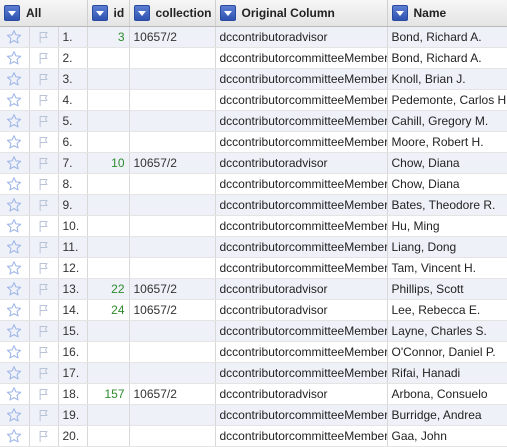 This screenshot has height=447, width=507. What do you see at coordinates (447, 373) in the screenshot?
I see `cell-name: Rifai, Hanadi` at bounding box center [447, 373].